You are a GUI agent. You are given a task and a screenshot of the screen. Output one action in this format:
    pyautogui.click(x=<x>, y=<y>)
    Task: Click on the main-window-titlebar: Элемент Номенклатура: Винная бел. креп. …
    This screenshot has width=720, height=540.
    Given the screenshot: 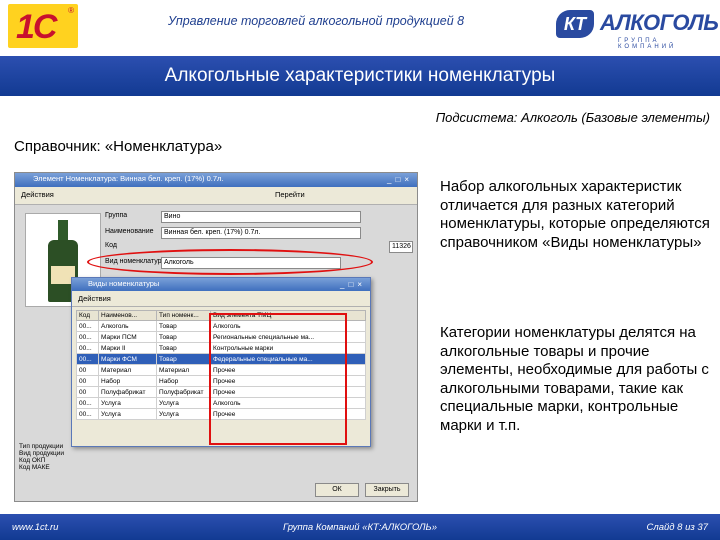 What is the action you would take?
    pyautogui.click(x=216, y=180)
    